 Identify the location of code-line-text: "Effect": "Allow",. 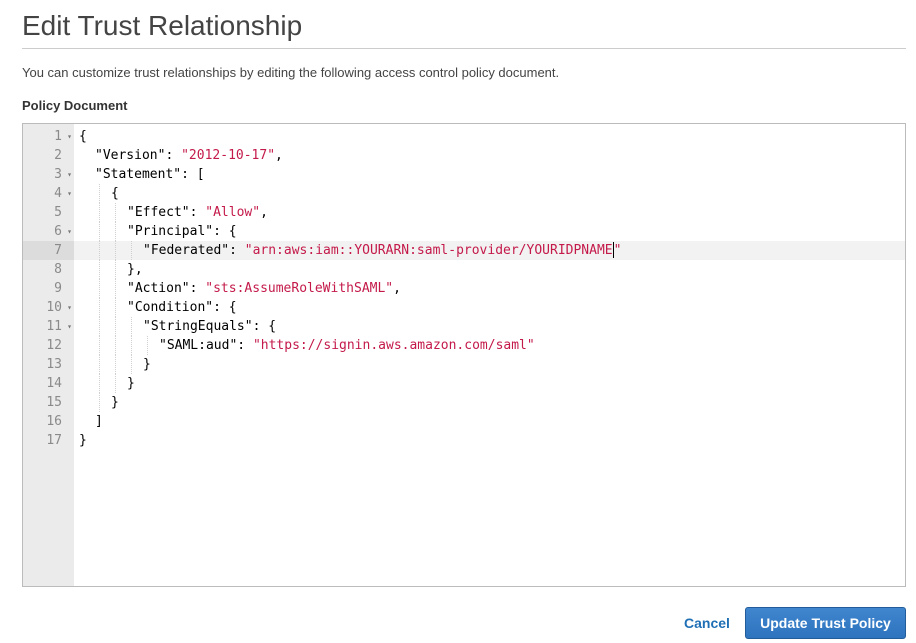
(197, 212).